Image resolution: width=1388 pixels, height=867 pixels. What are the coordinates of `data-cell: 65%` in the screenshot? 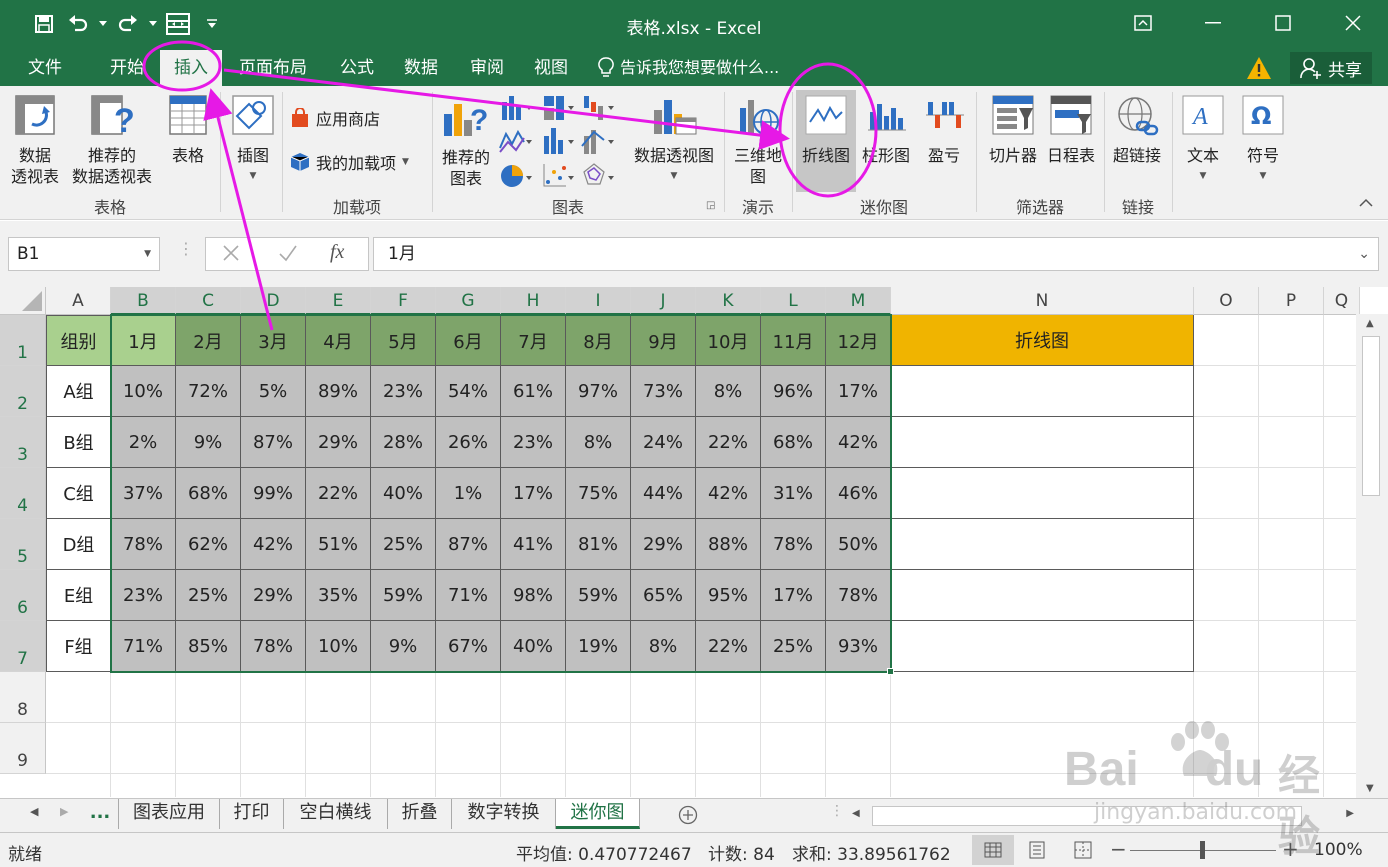 It's located at (663, 595).